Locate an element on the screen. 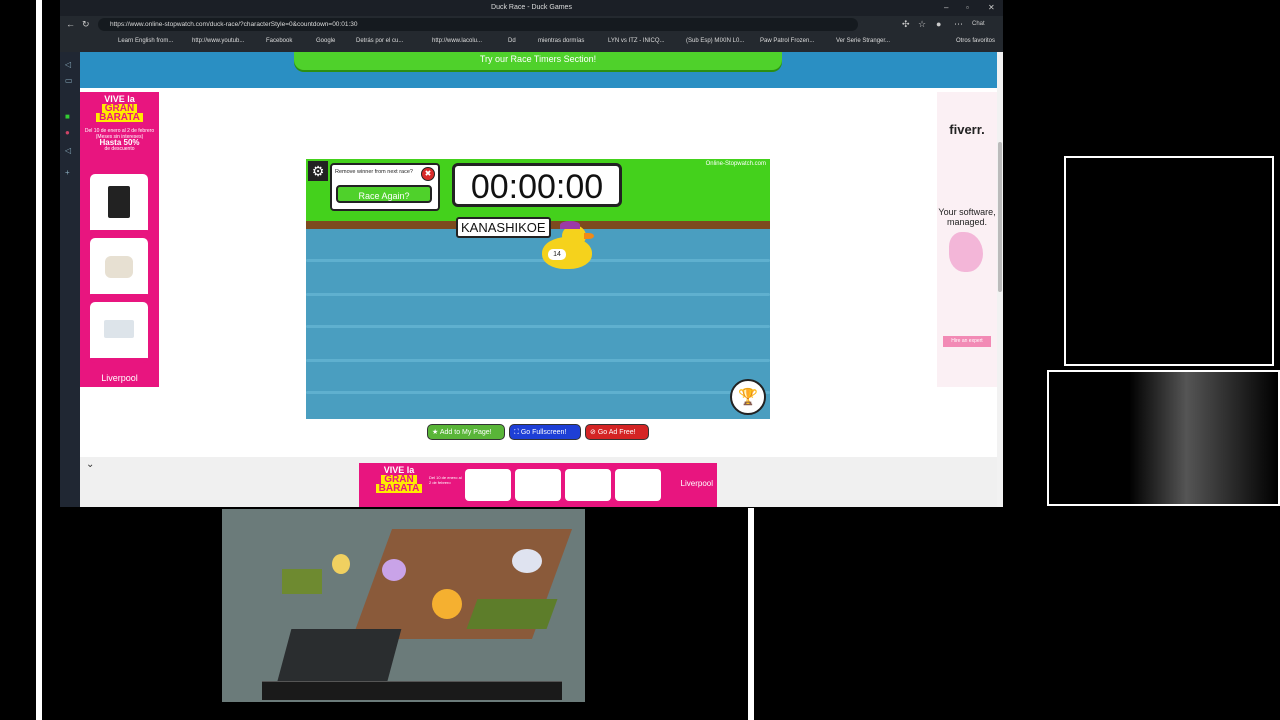  window-title: Duck Race - Duck Games is located at coordinates (531, 7).